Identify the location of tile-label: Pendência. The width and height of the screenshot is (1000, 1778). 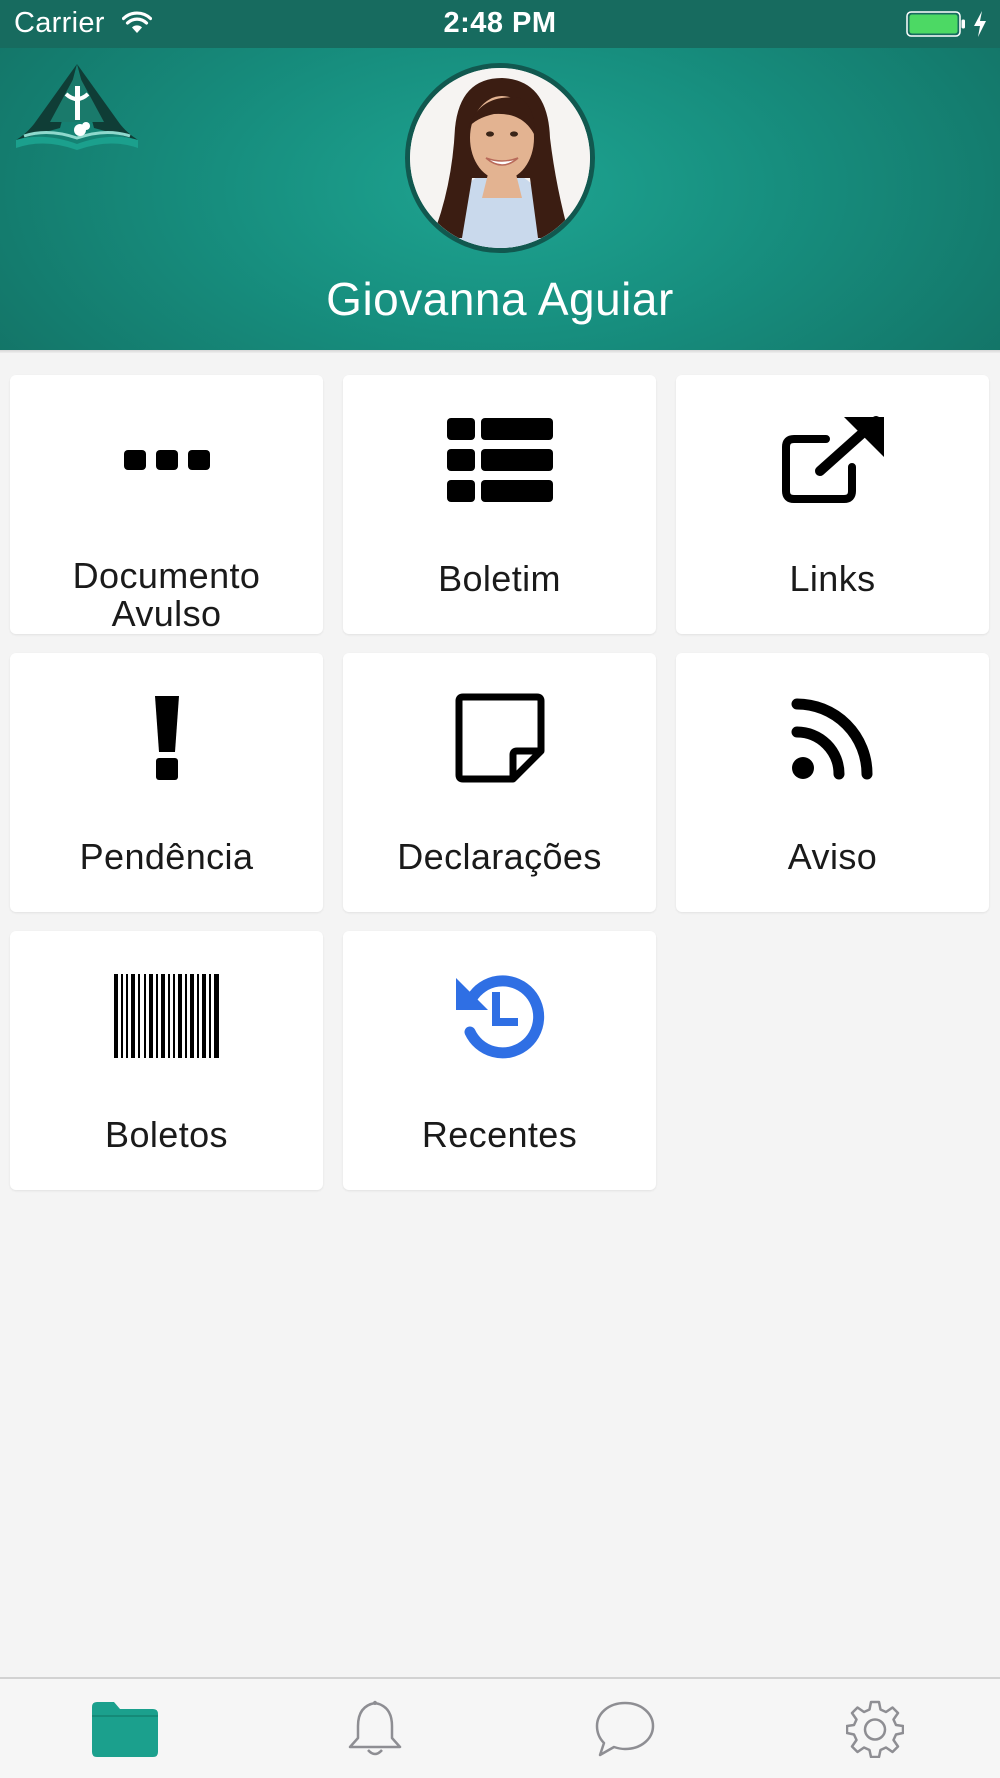
(166, 856).